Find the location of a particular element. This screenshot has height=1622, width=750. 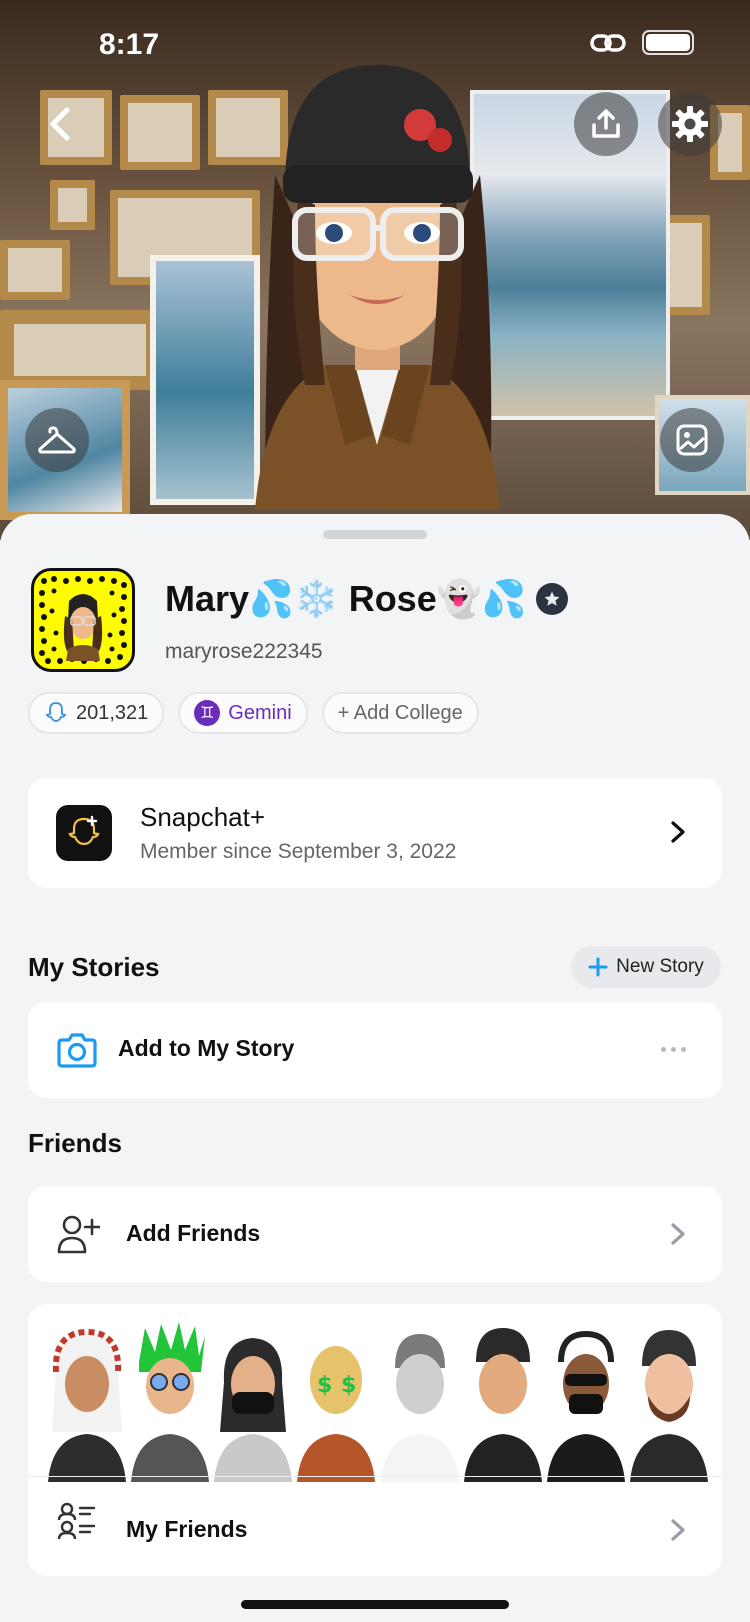

profile-chips: 201,321 ♊ Gemini + Add College is located at coordinates (253, 713).